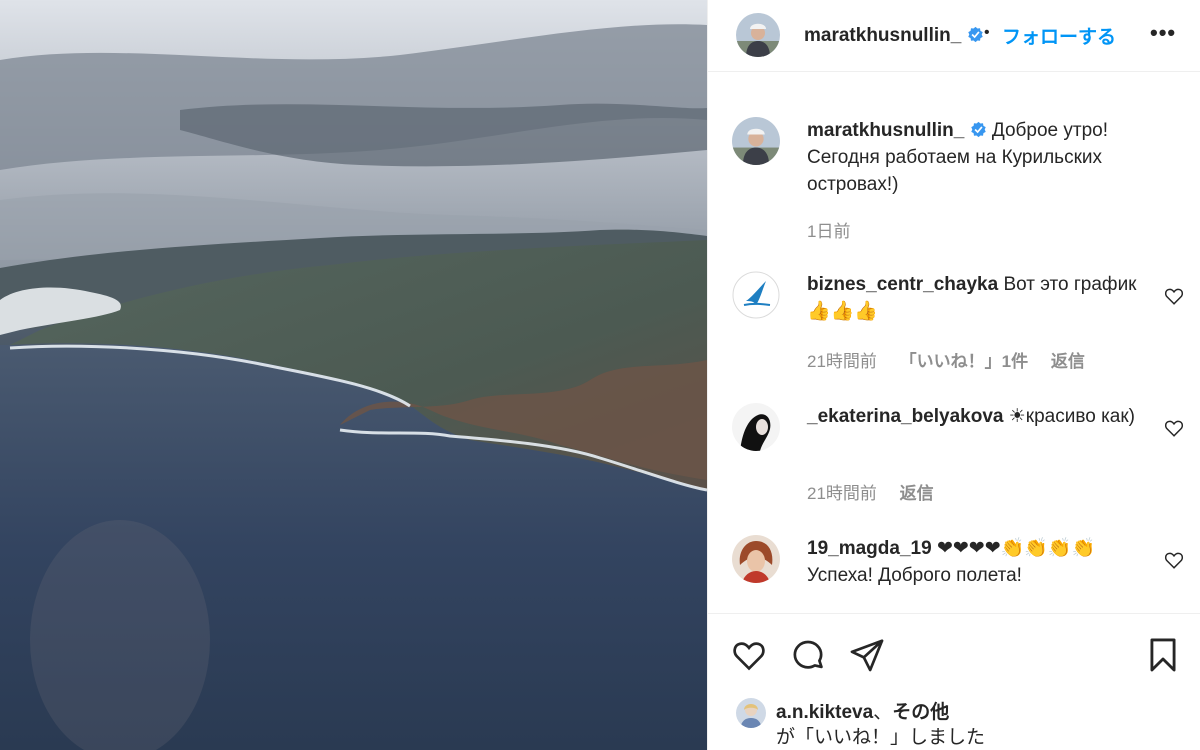  I want to click on caption-username: maratkhusnullin_, so click(885, 130).